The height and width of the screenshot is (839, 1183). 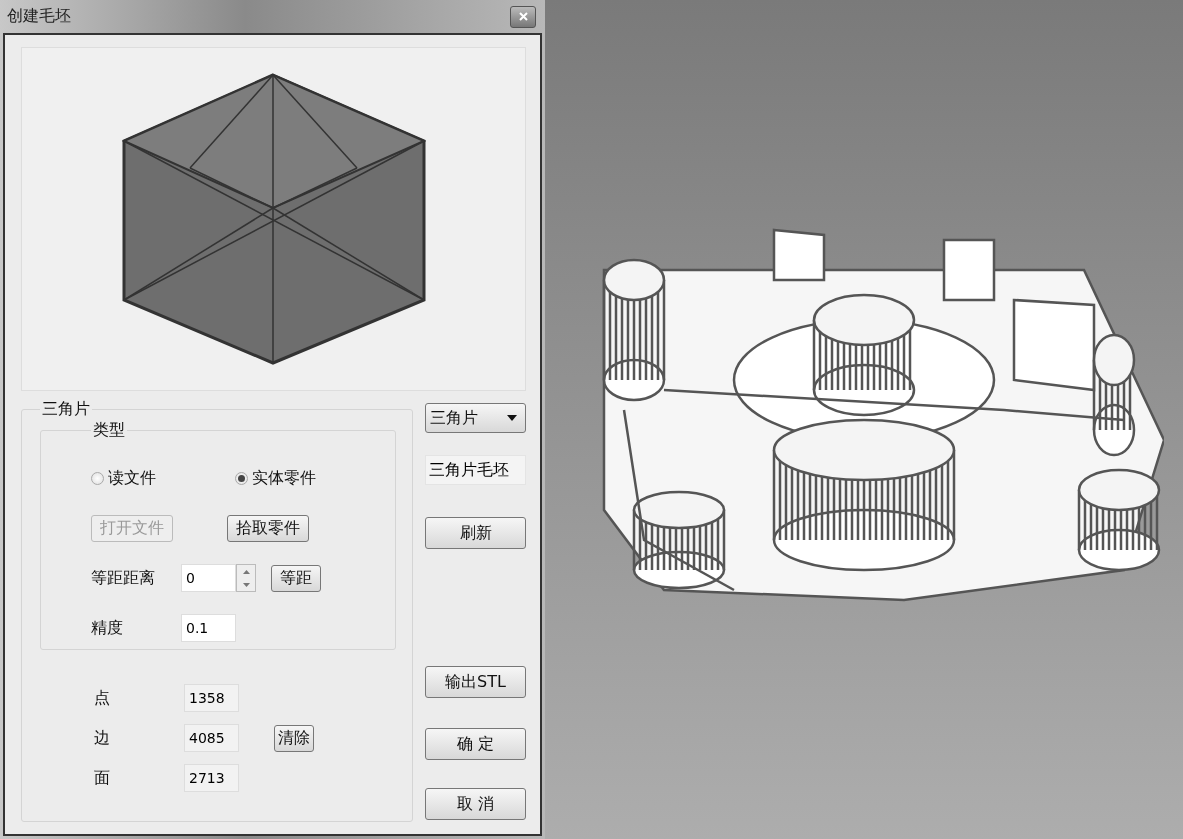 I want to click on offset-button: 等距, so click(x=296, y=578).